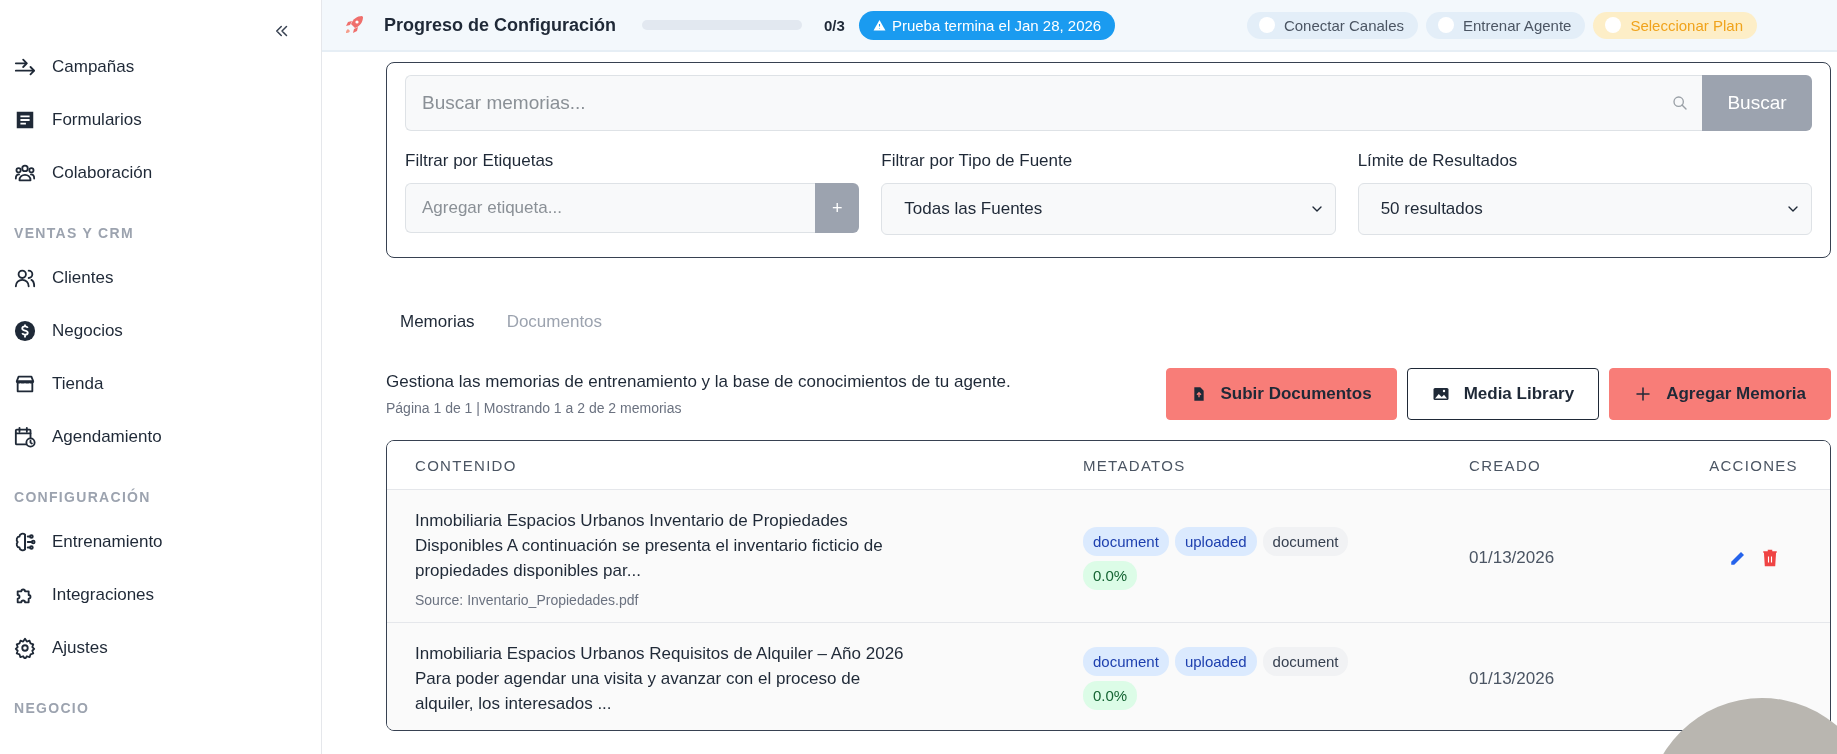 The image size is (1837, 754). What do you see at coordinates (534, 408) in the screenshot?
I see `pagination-text: Página 1 de 1 | Mostrando 1 a 2 de 2 memorias` at bounding box center [534, 408].